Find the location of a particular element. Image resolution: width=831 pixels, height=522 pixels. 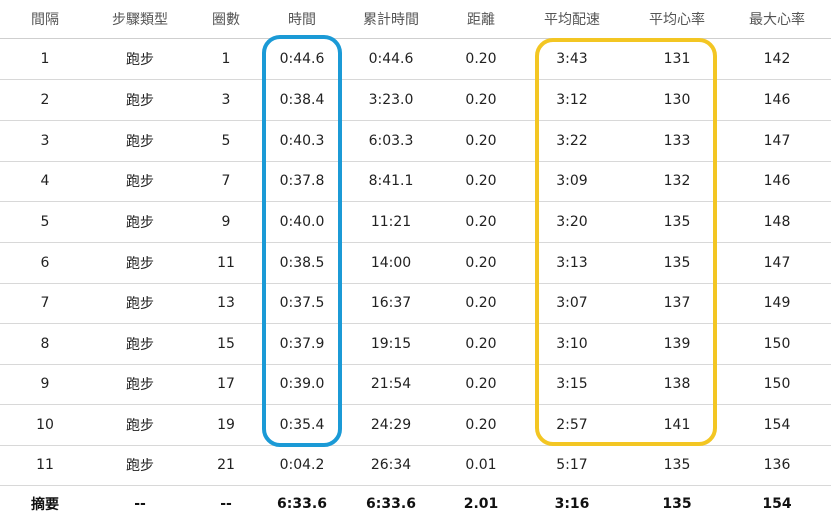

table-row: 7 跑步 13 0:37.5 16:37 0.20 3:07 137 149 is located at coordinates (415, 303).